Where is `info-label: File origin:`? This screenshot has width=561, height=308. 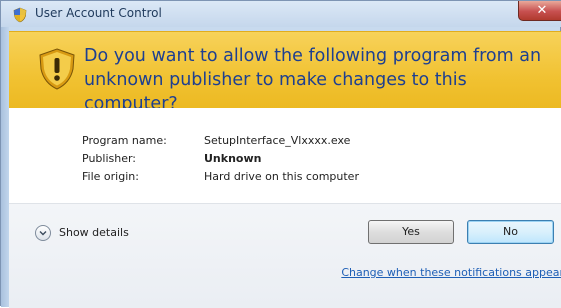 info-label: File origin: is located at coordinates (110, 176).